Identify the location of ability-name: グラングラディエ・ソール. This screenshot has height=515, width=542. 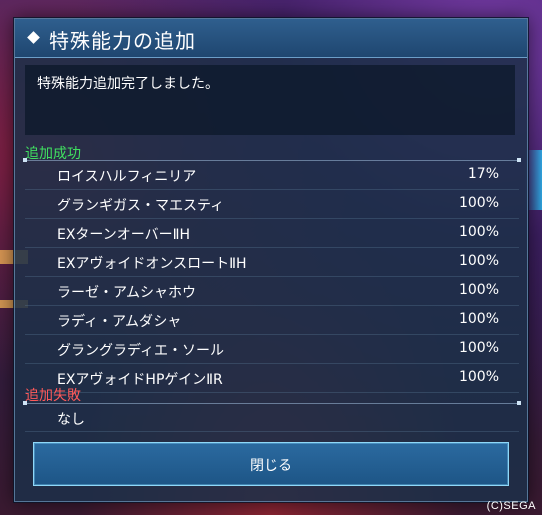
(141, 351).